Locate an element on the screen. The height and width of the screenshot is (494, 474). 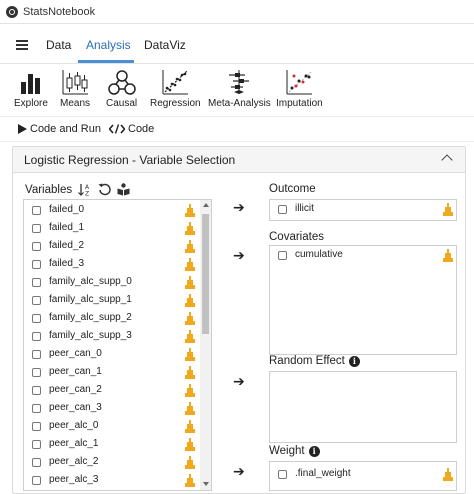
random-effect-info-icon: i is located at coordinates (354, 361).